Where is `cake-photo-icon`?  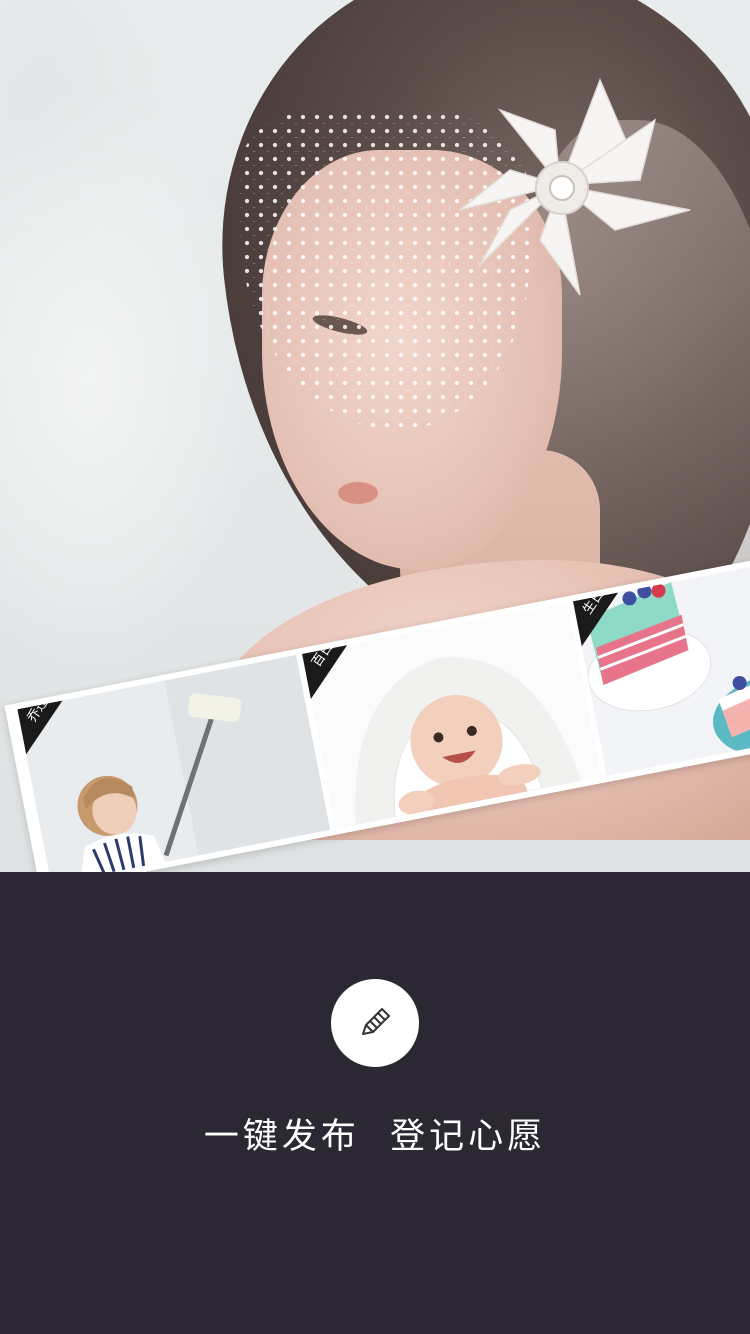 cake-photo-icon is located at coordinates (661, 666).